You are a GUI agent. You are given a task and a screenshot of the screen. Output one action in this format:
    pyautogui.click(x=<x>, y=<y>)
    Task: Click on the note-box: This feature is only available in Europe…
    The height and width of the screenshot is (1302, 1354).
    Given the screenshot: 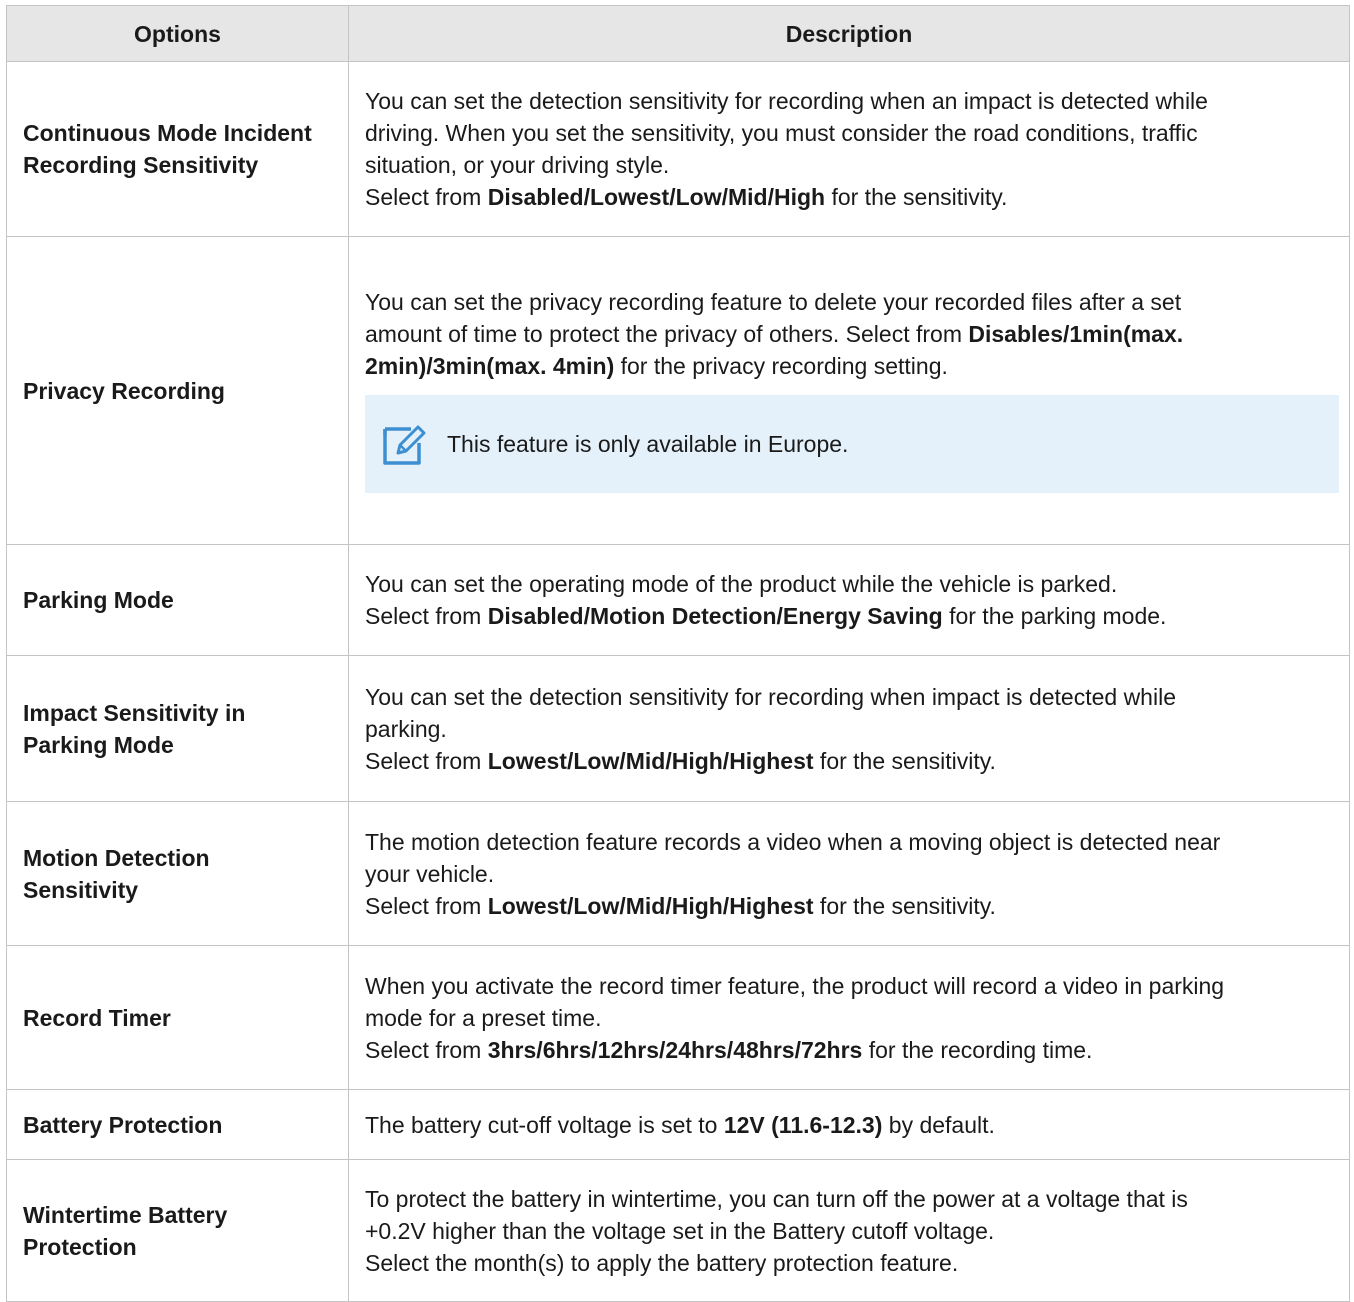 What is the action you would take?
    pyautogui.click(x=852, y=444)
    